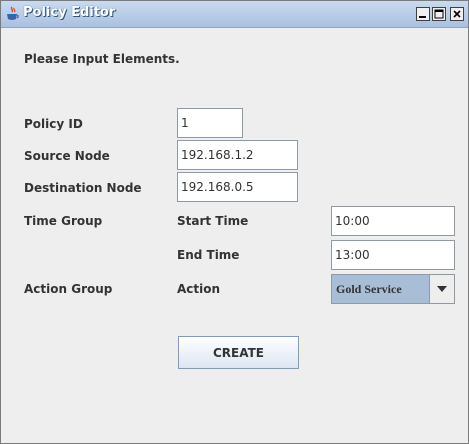 This screenshot has width=469, height=444. What do you see at coordinates (237, 155) in the screenshot?
I see `source-node-input: 192.168.1.2` at bounding box center [237, 155].